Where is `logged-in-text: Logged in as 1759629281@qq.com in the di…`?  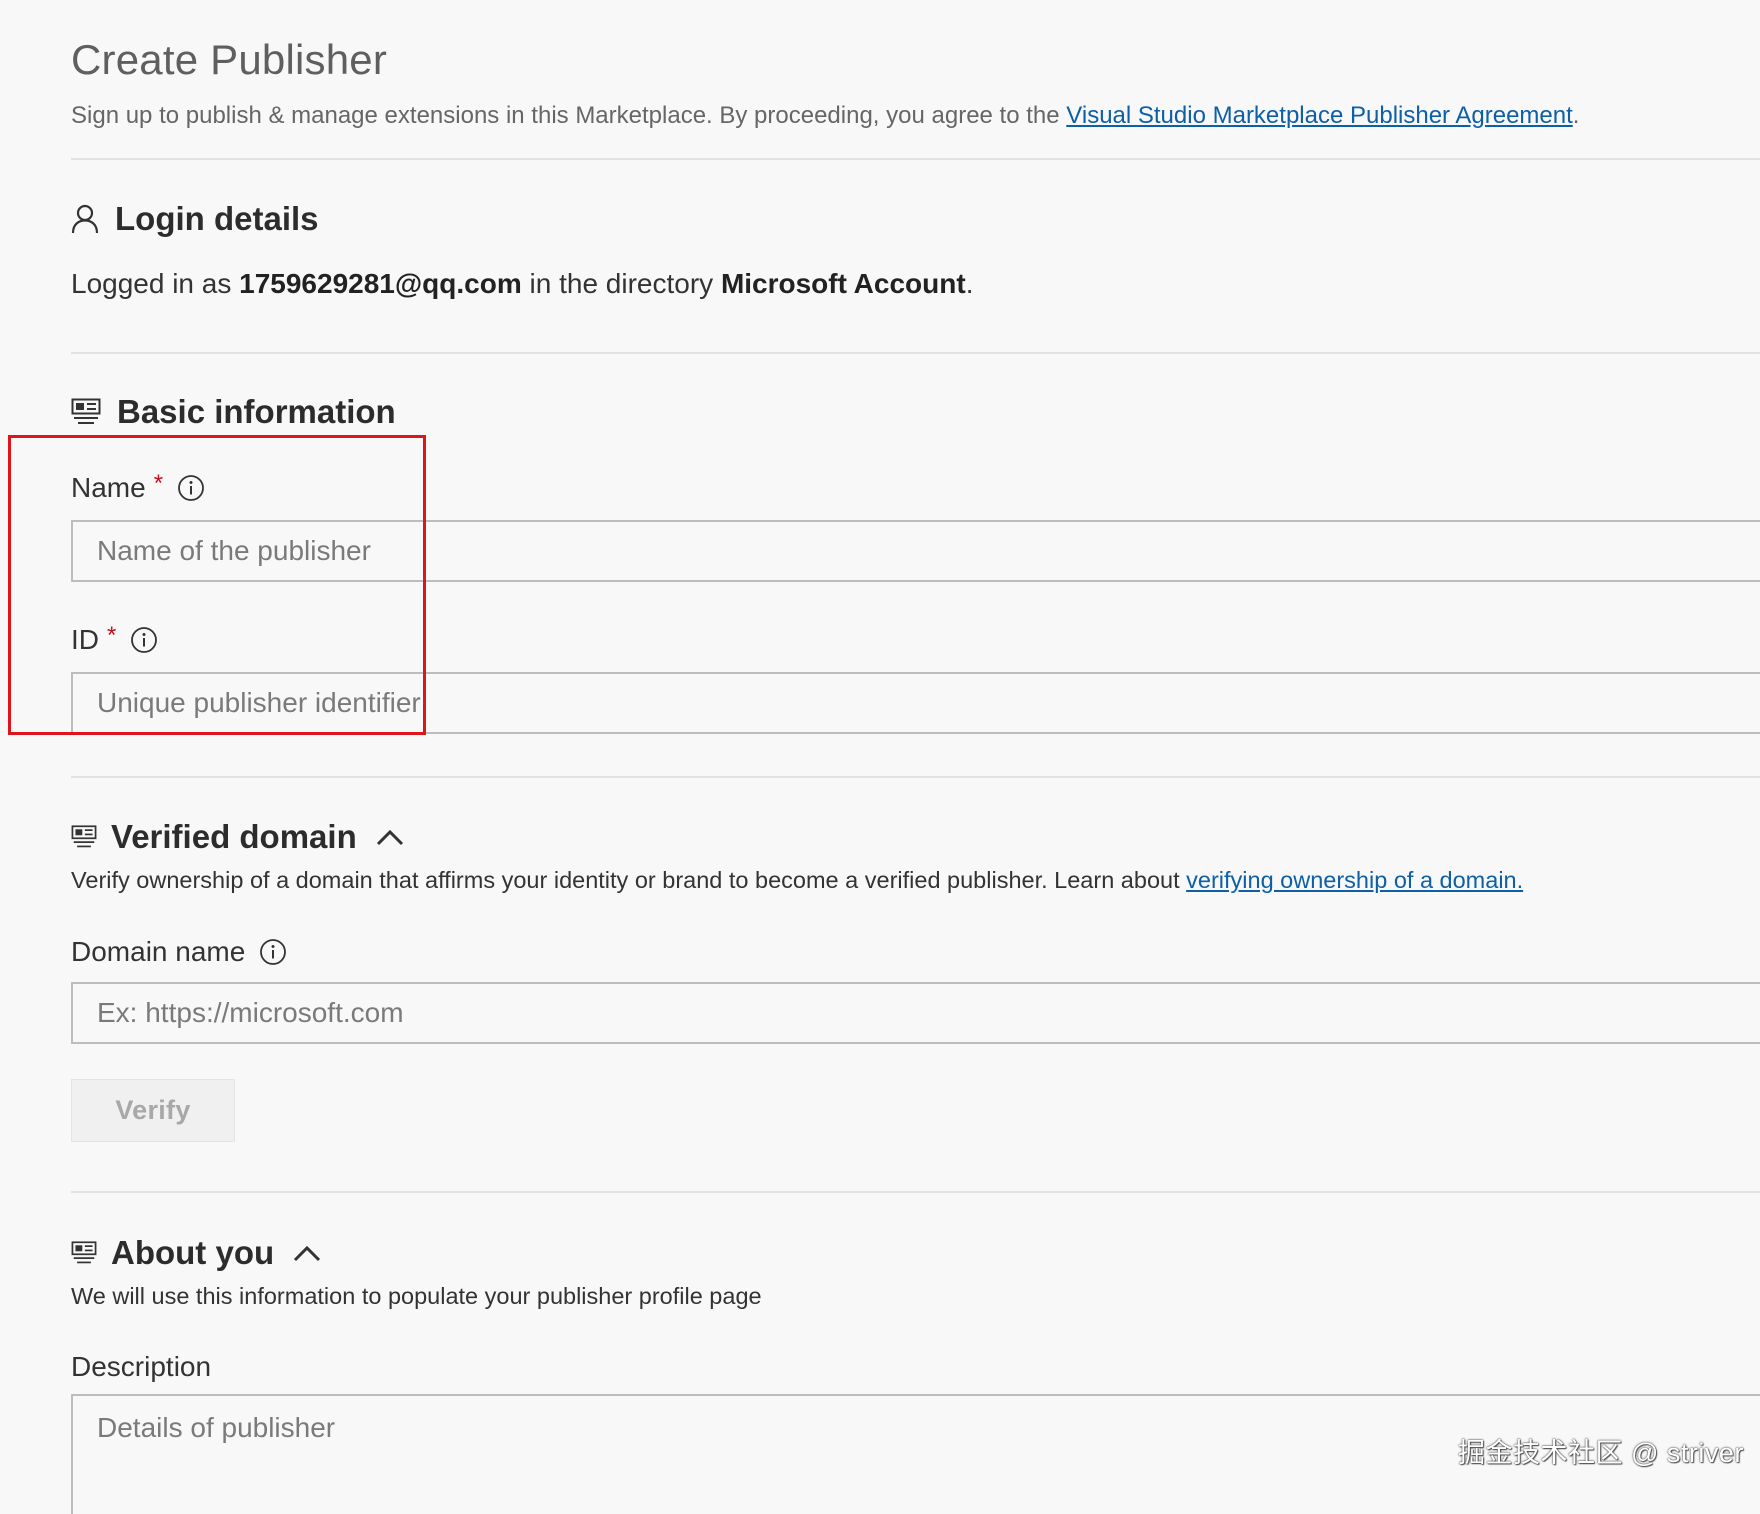
logged-in-text: Logged in as 1759629281@qq.com in the di… is located at coordinates (522, 284).